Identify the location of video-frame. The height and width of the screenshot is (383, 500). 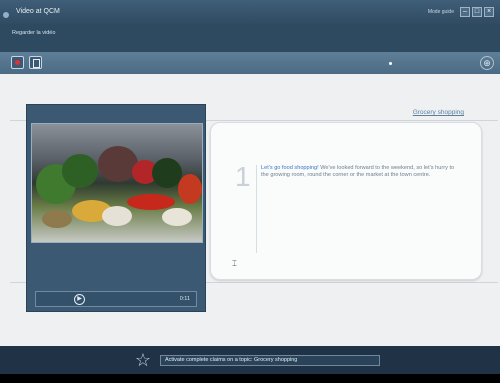
(117, 183).